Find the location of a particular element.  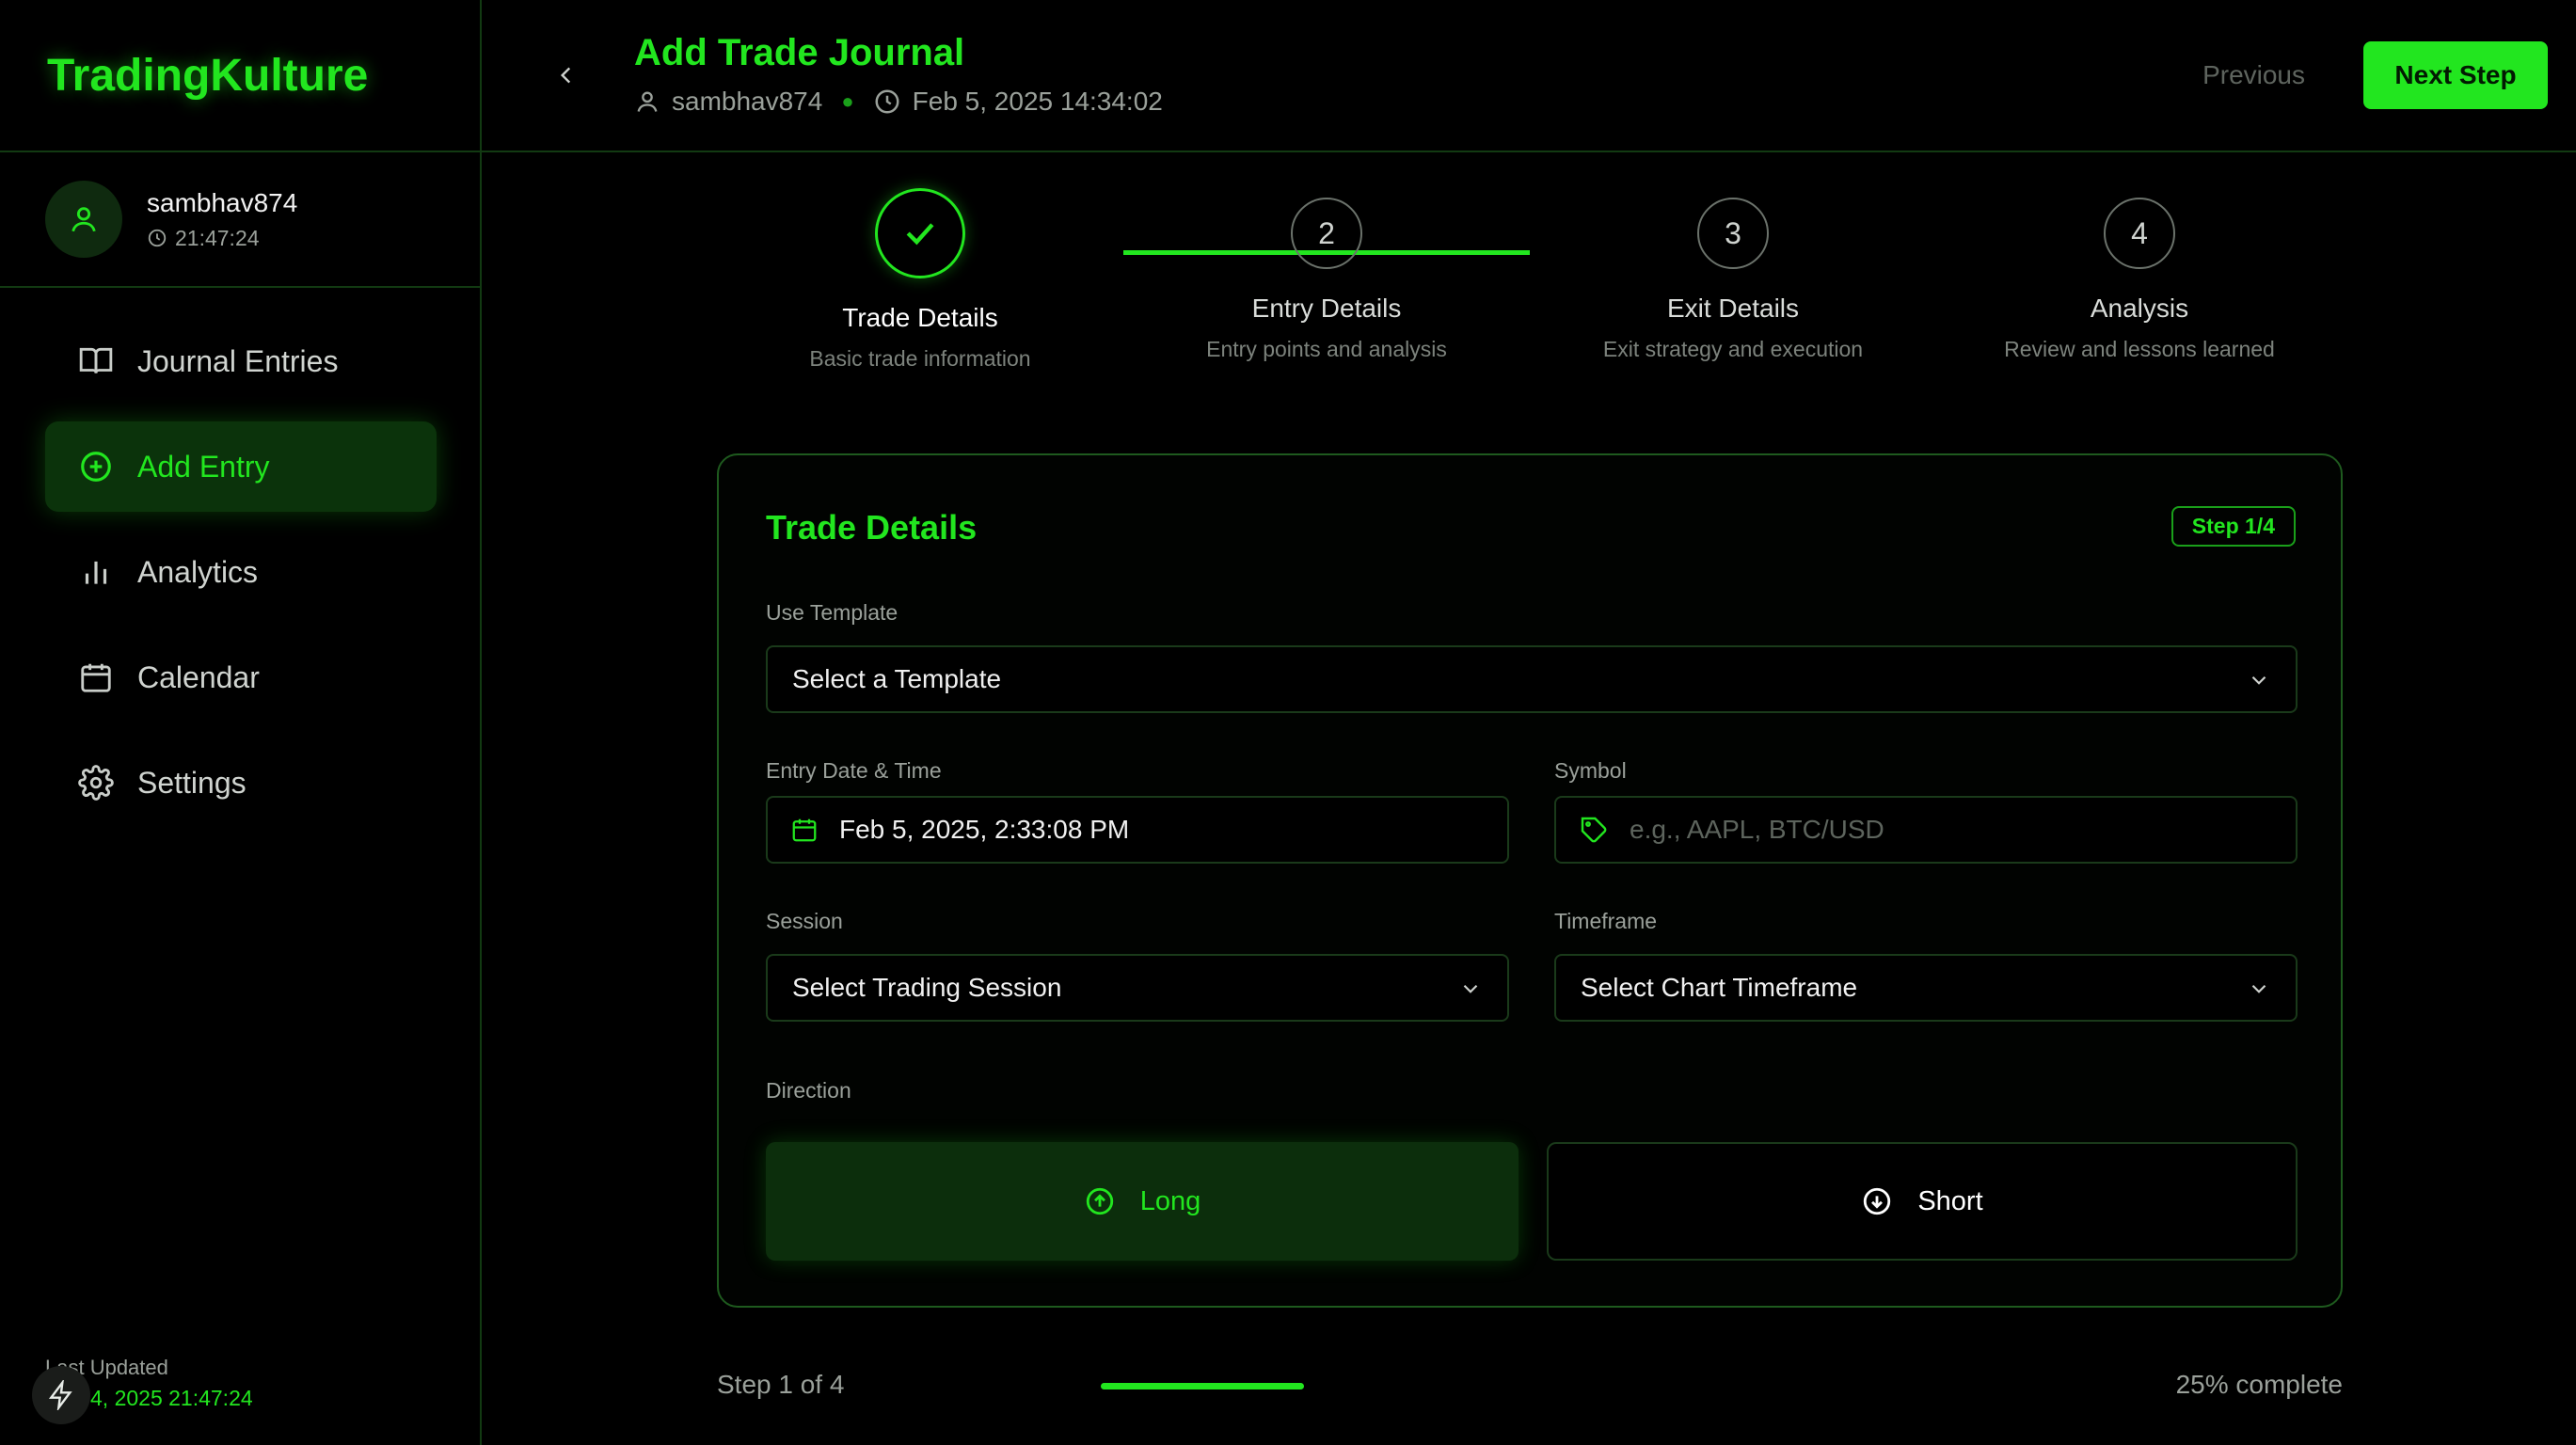

previous-button: Previous is located at coordinates (2253, 75).